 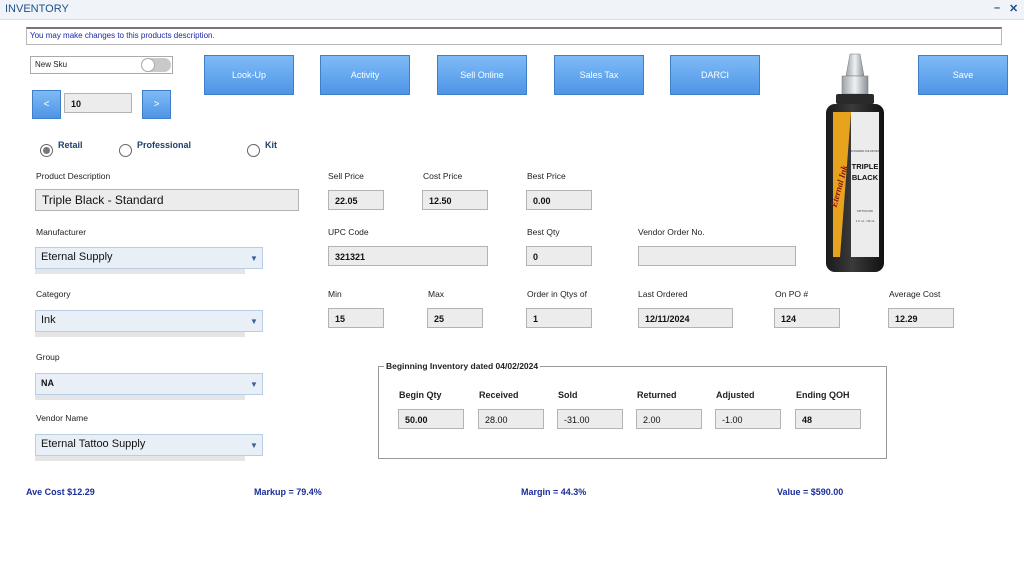 I want to click on sales-tax-button: Sales Tax, so click(x=599, y=75).